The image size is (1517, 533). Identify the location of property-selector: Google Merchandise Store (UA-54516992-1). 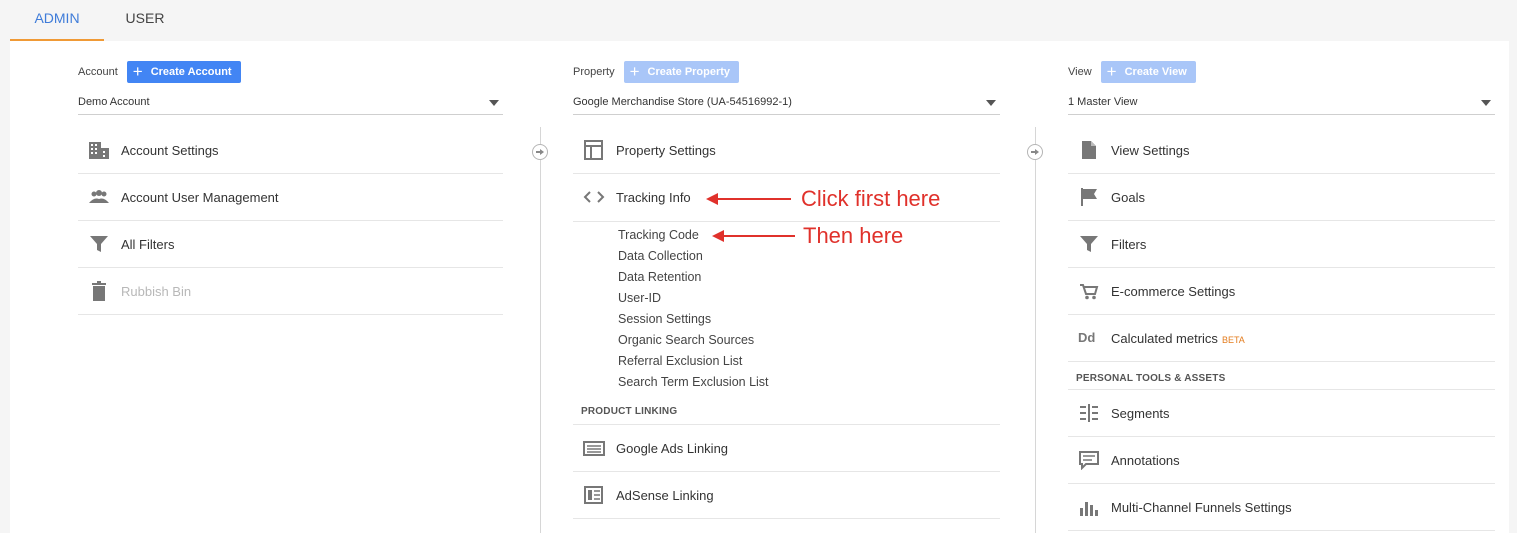
(786, 103).